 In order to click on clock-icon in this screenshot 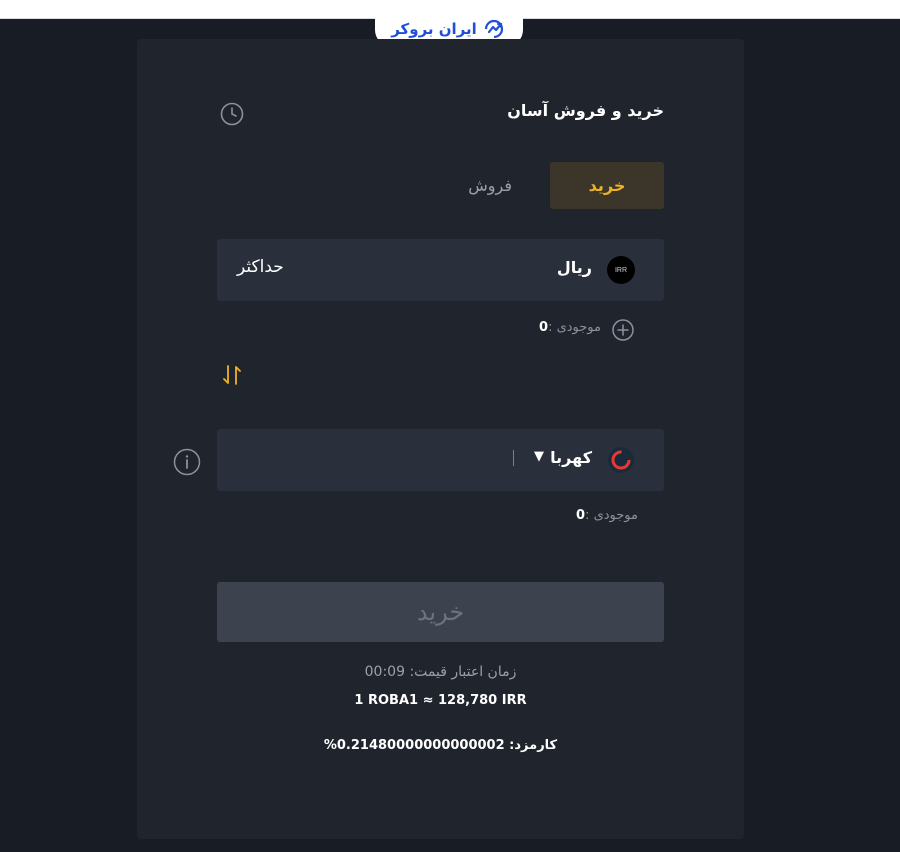, I will do `click(232, 114)`.